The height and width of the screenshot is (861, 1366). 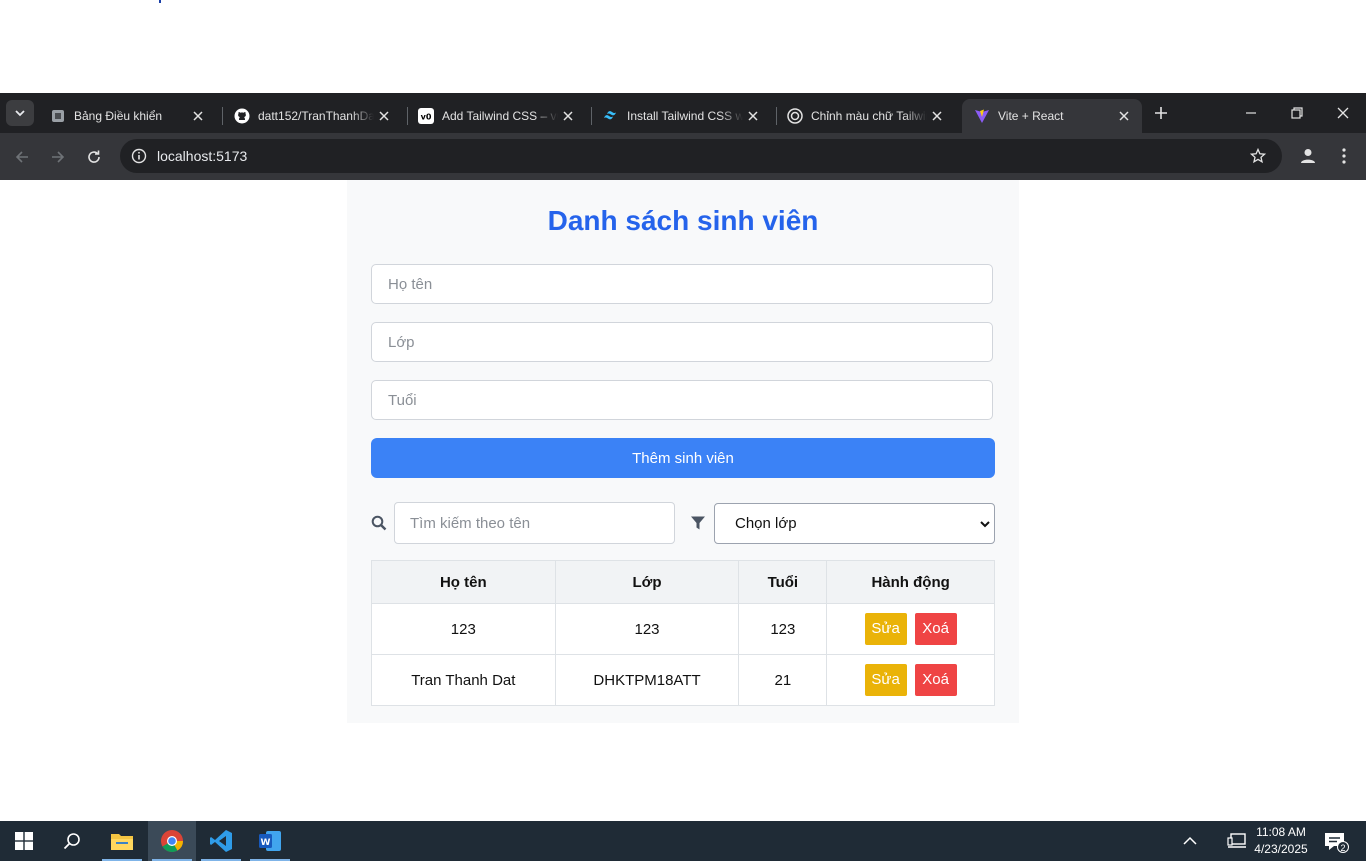 What do you see at coordinates (534, 523) in the screenshot?
I see `search-input` at bounding box center [534, 523].